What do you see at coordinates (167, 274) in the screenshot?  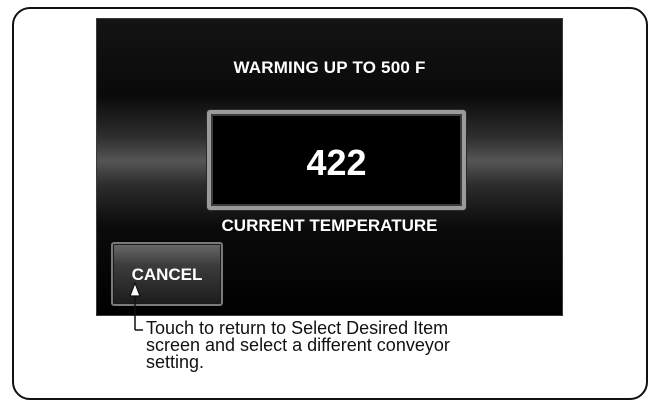 I see `cancel-button: CANCEL` at bounding box center [167, 274].